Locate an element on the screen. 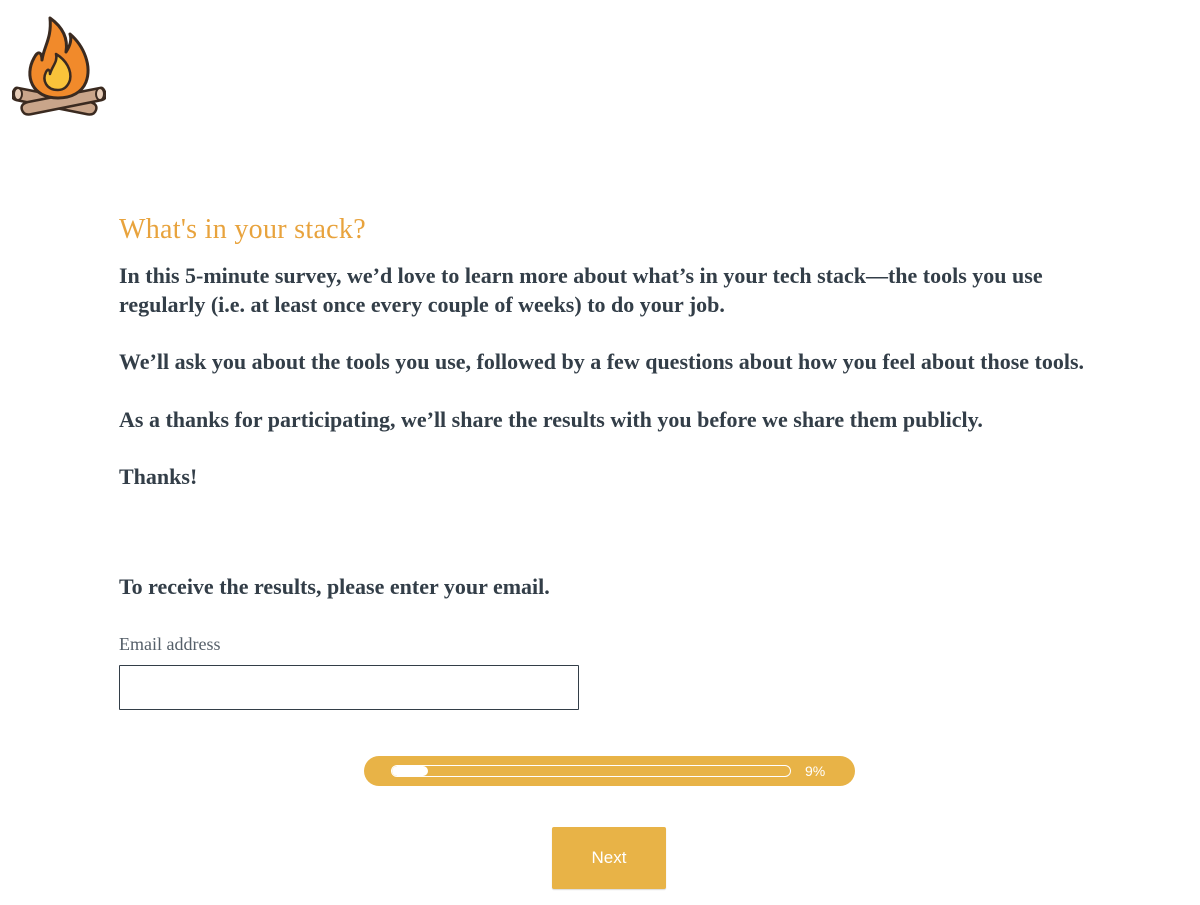 The width and height of the screenshot is (1200, 905). email-label: Email address is located at coordinates (170, 644).